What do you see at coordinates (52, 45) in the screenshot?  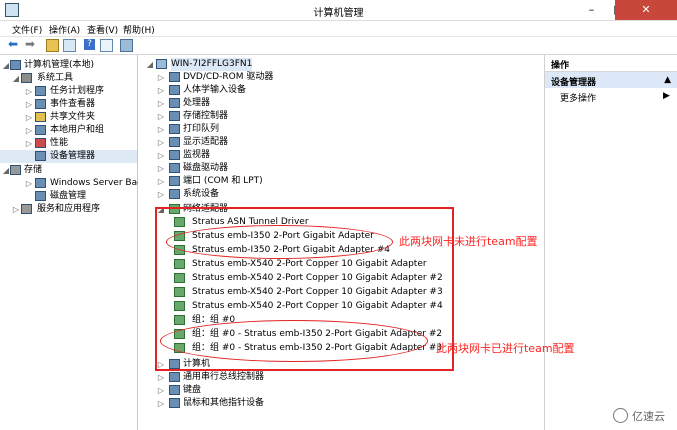 I see `up-icon` at bounding box center [52, 45].